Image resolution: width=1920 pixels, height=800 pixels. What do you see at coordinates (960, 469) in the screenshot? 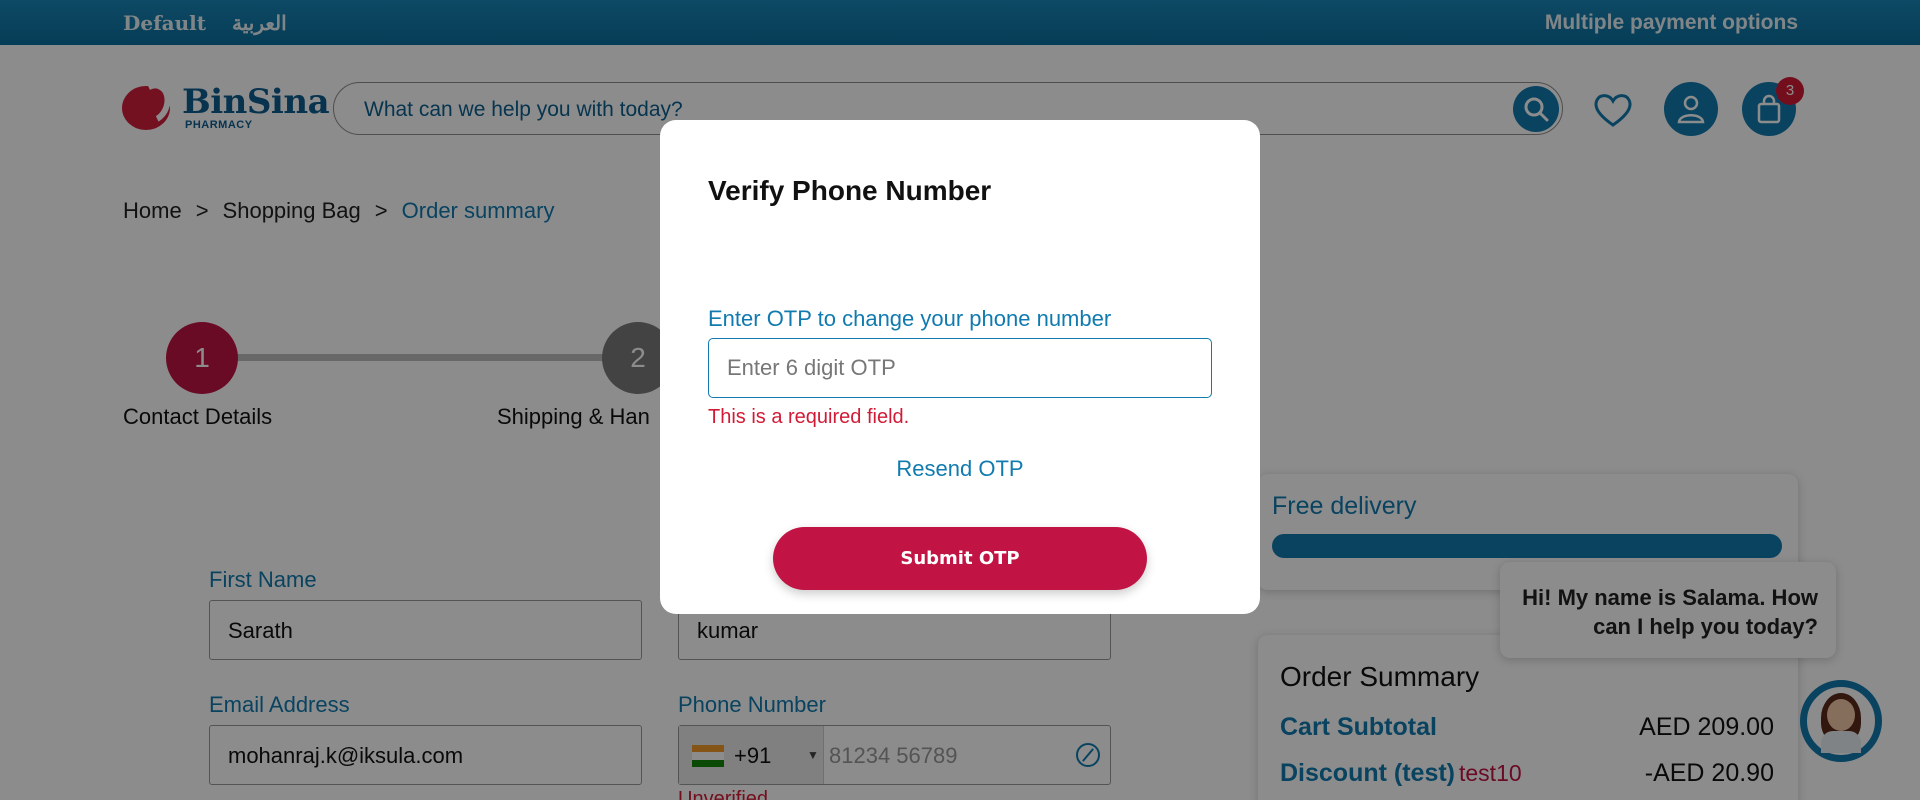
I see `resend-otp-link: Resend OTP` at bounding box center [960, 469].